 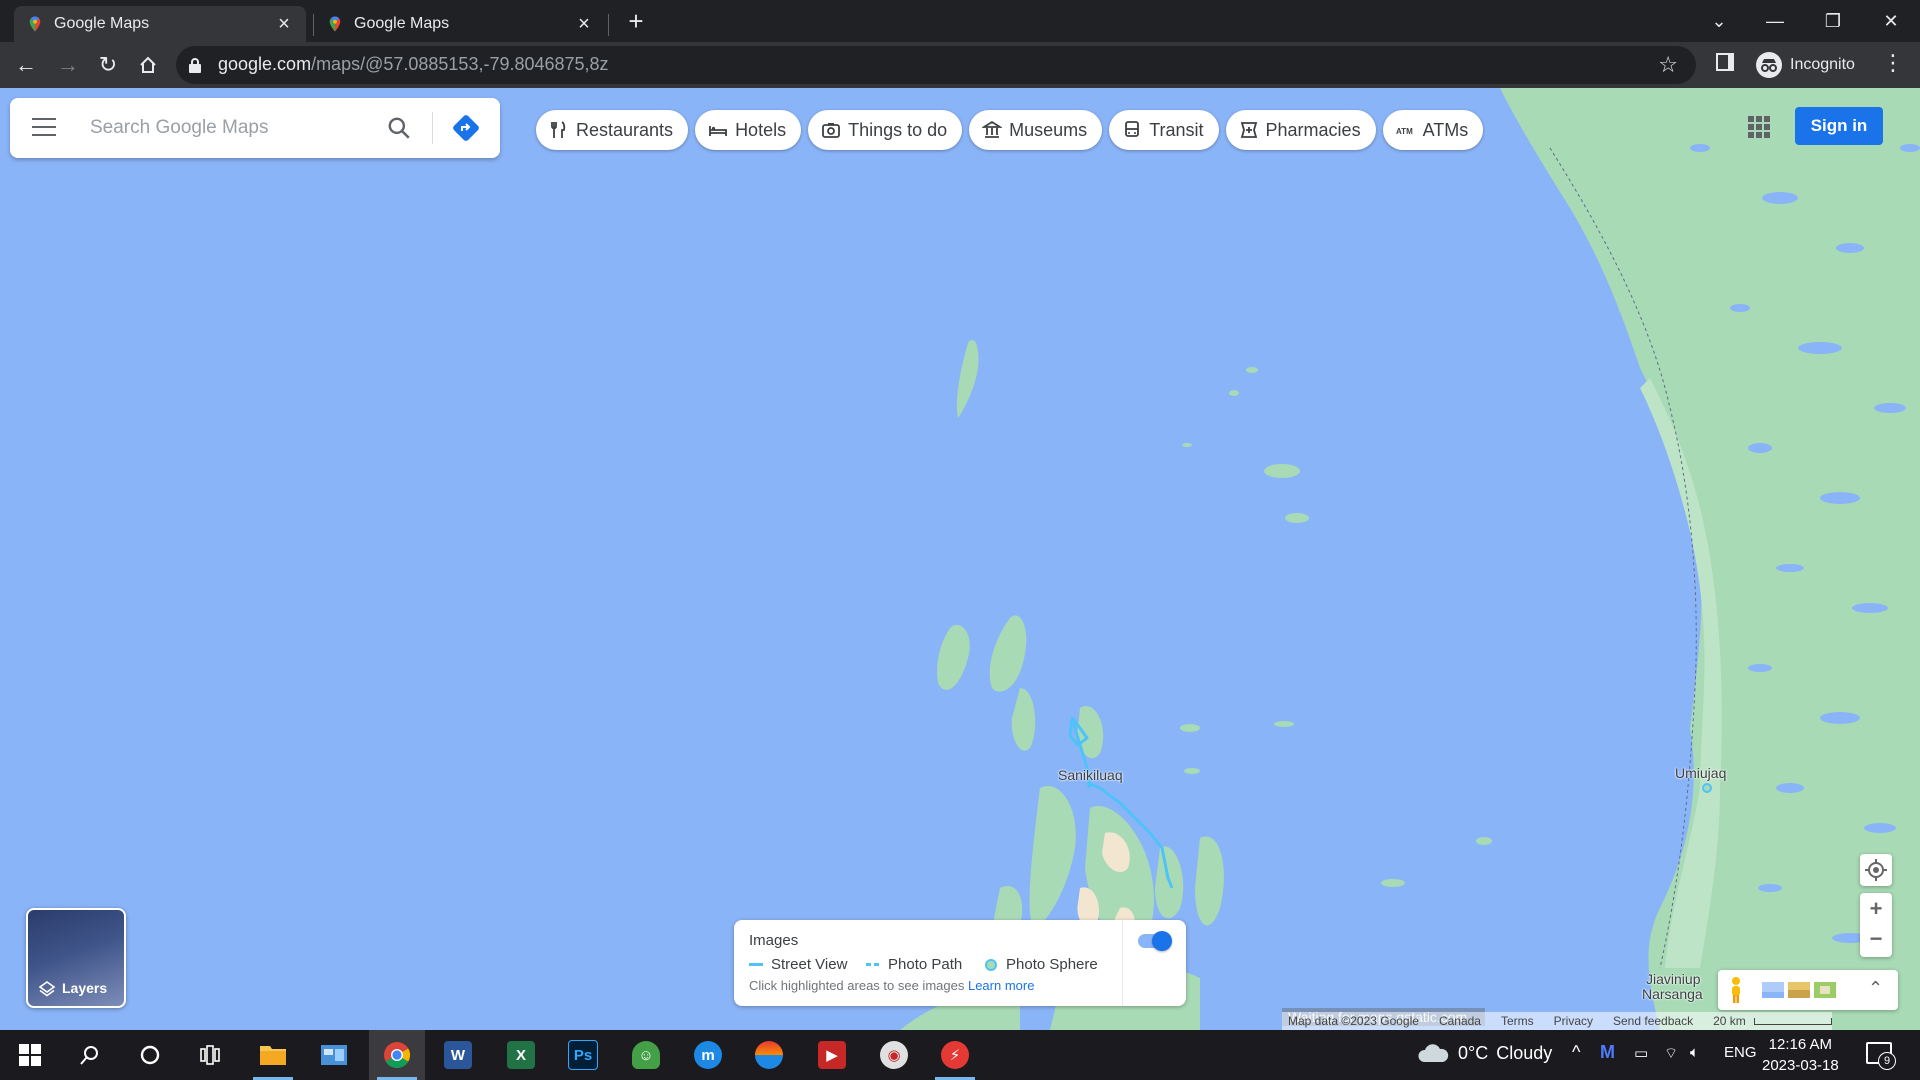 What do you see at coordinates (1671, 1053) in the screenshot?
I see `wifi-icon: ⌔` at bounding box center [1671, 1053].